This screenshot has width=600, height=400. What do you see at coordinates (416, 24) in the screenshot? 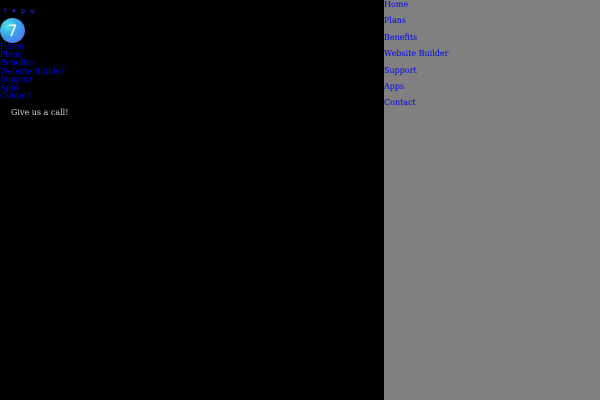
I see `main-nav-item-plans: Plans` at bounding box center [416, 24].